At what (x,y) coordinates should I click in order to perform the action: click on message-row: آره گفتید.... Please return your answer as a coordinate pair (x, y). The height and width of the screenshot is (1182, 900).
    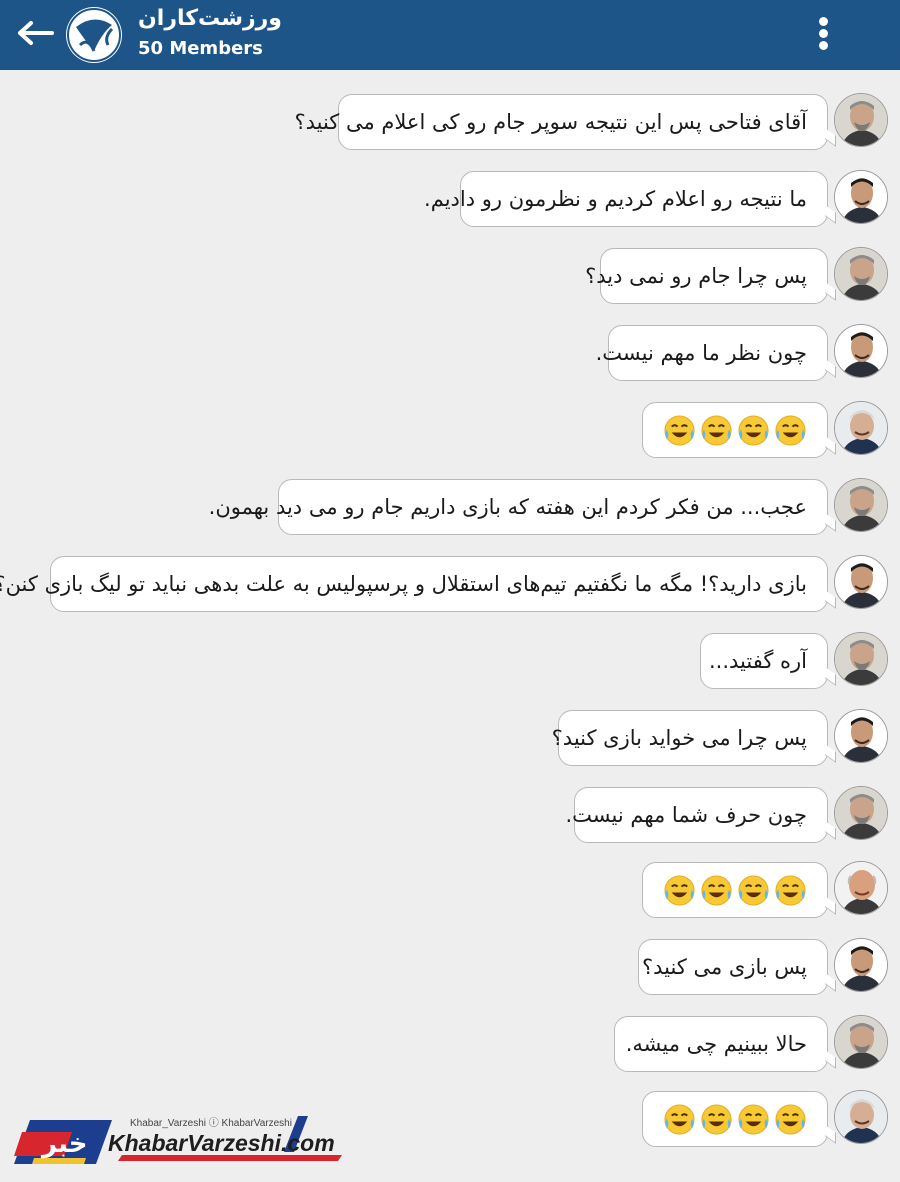
    Looking at the image, I should click on (450, 661).